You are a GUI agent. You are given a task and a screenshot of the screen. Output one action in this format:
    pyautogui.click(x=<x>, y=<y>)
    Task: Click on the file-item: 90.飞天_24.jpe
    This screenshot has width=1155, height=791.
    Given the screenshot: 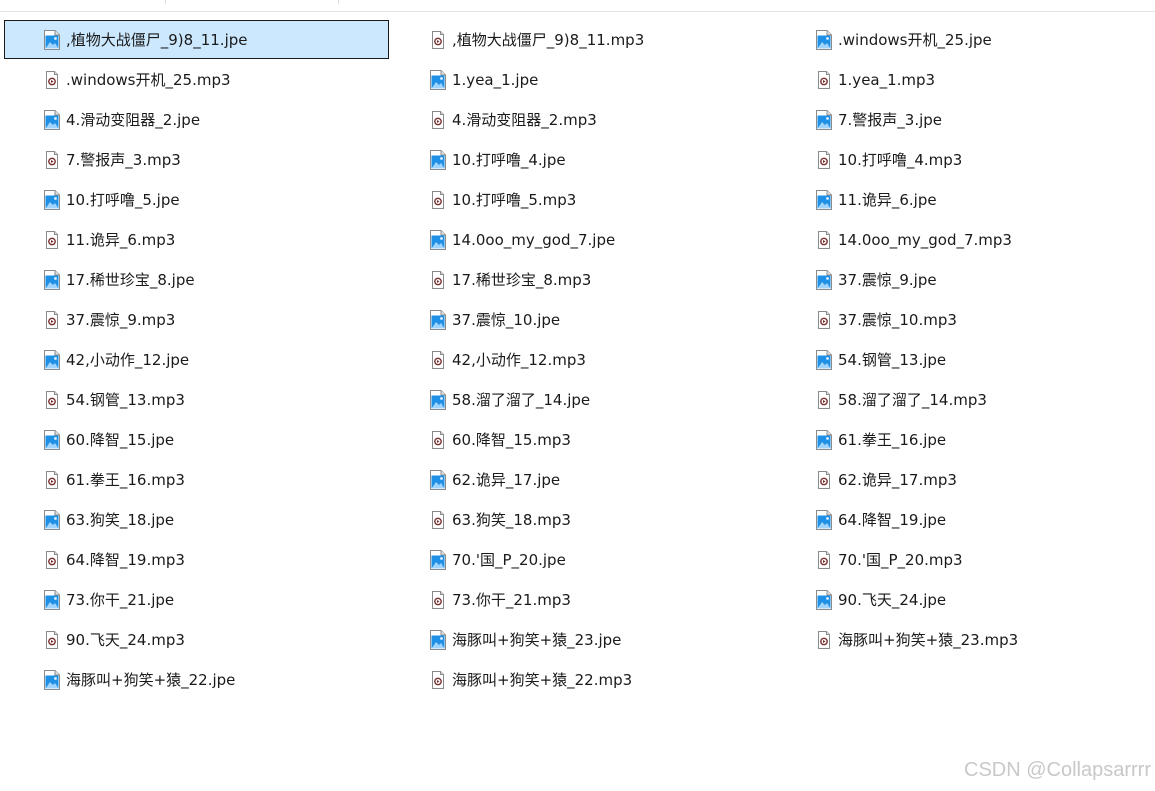 What is the action you would take?
    pyautogui.click(x=965, y=600)
    